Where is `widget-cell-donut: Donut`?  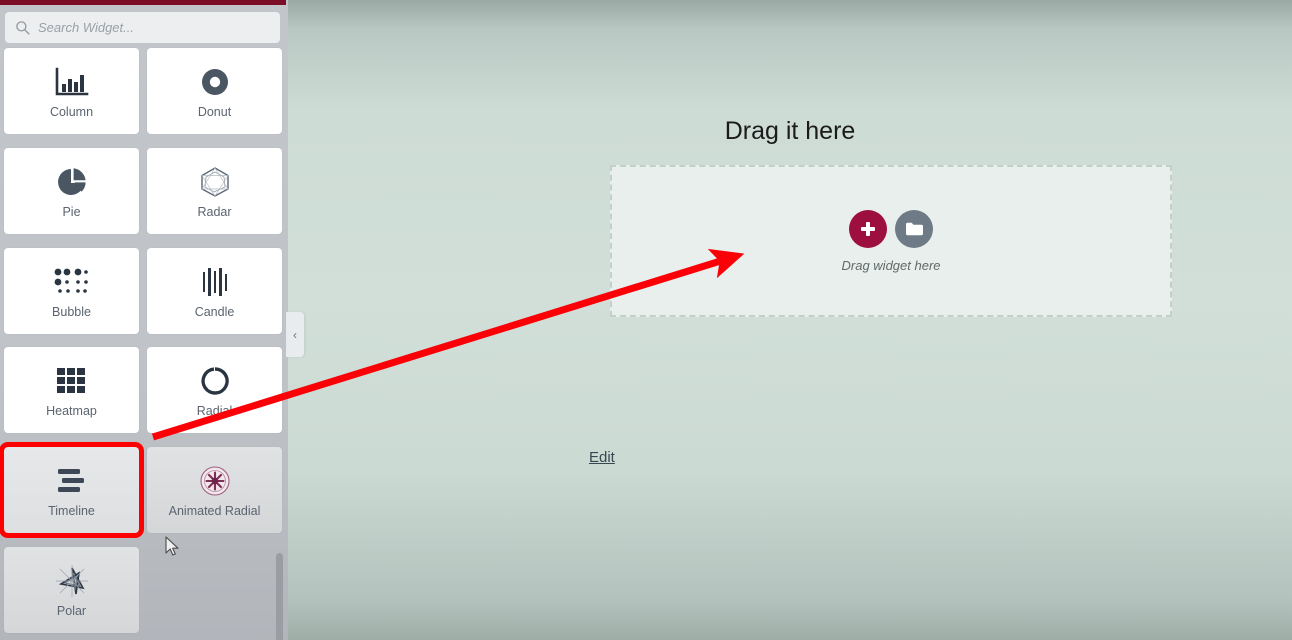
widget-cell-donut: Donut is located at coordinates (214, 91).